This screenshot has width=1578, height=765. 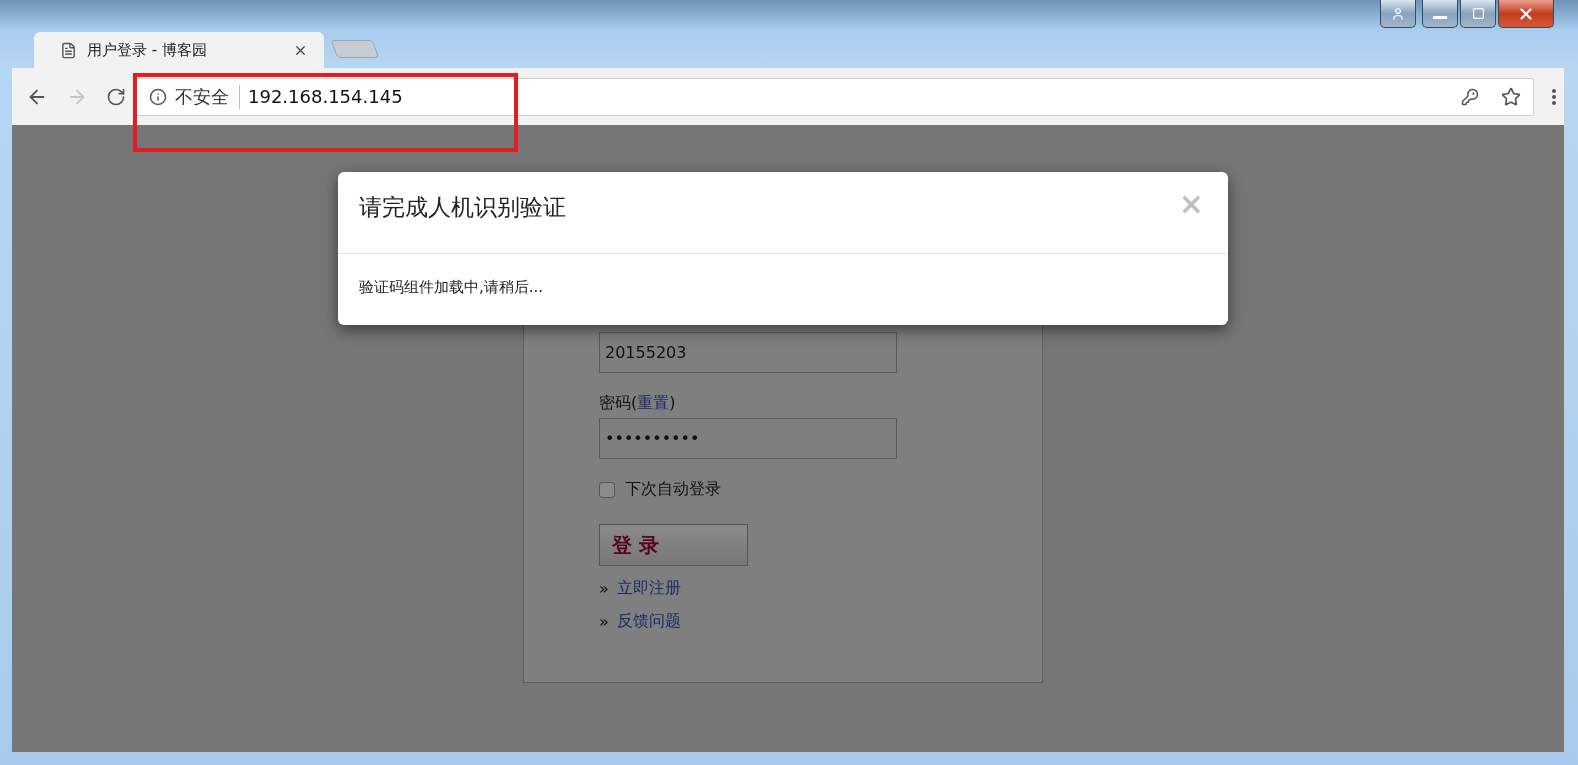 I want to click on password-label: 密码(重置), so click(x=637, y=403).